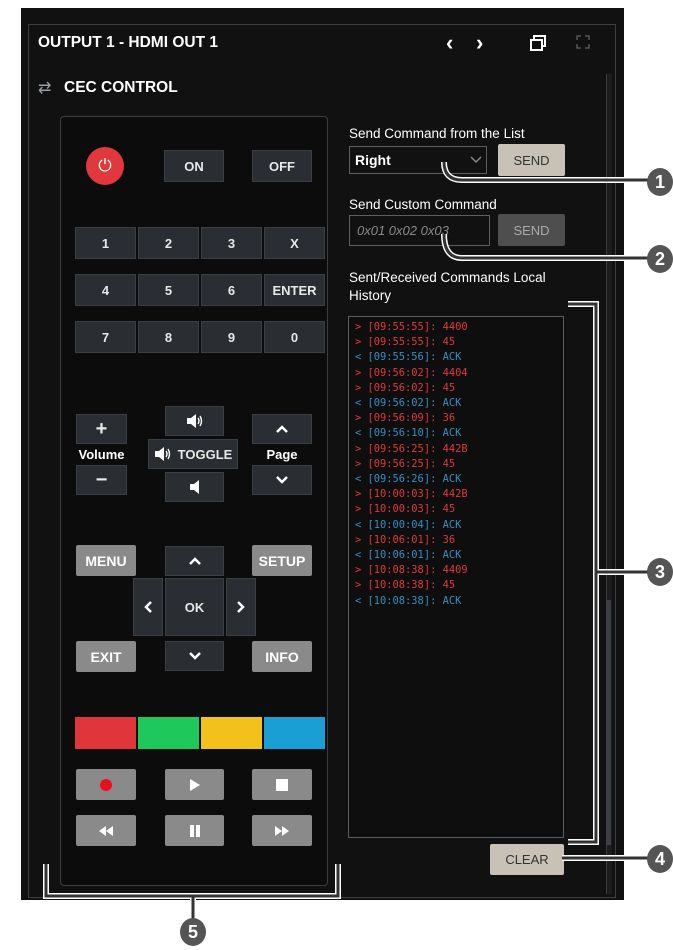  What do you see at coordinates (282, 166) in the screenshot?
I see `off-button: OFF` at bounding box center [282, 166].